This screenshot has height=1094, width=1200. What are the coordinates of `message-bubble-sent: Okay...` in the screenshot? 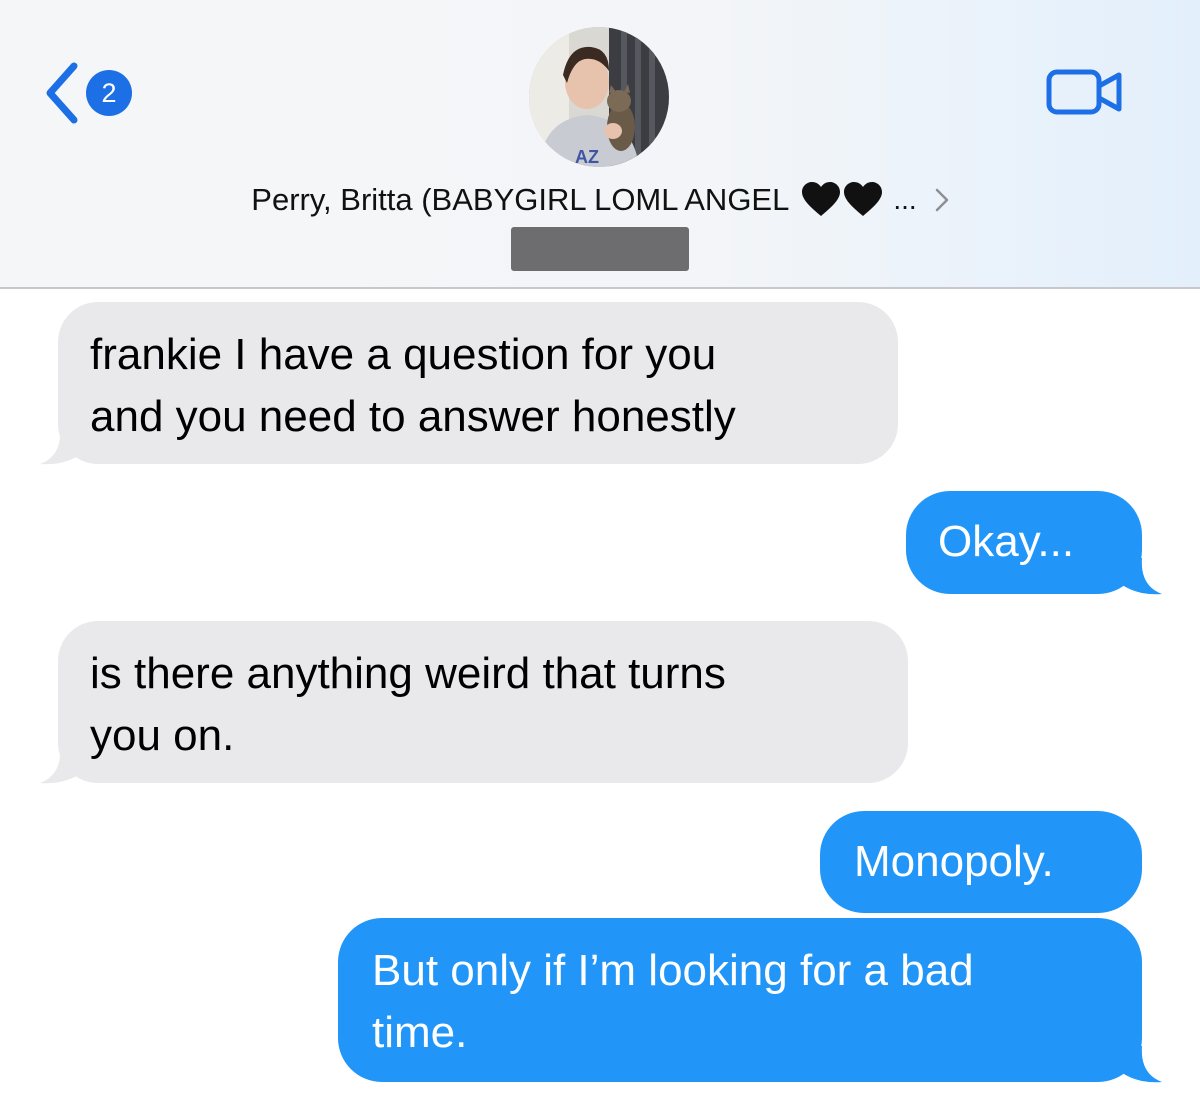 It's located at (1024, 542).